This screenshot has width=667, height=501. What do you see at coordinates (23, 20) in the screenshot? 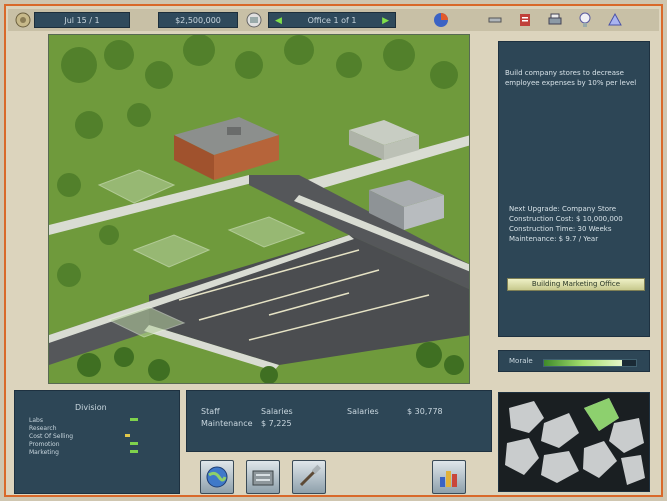
I see `menu-orb-icon` at bounding box center [23, 20].